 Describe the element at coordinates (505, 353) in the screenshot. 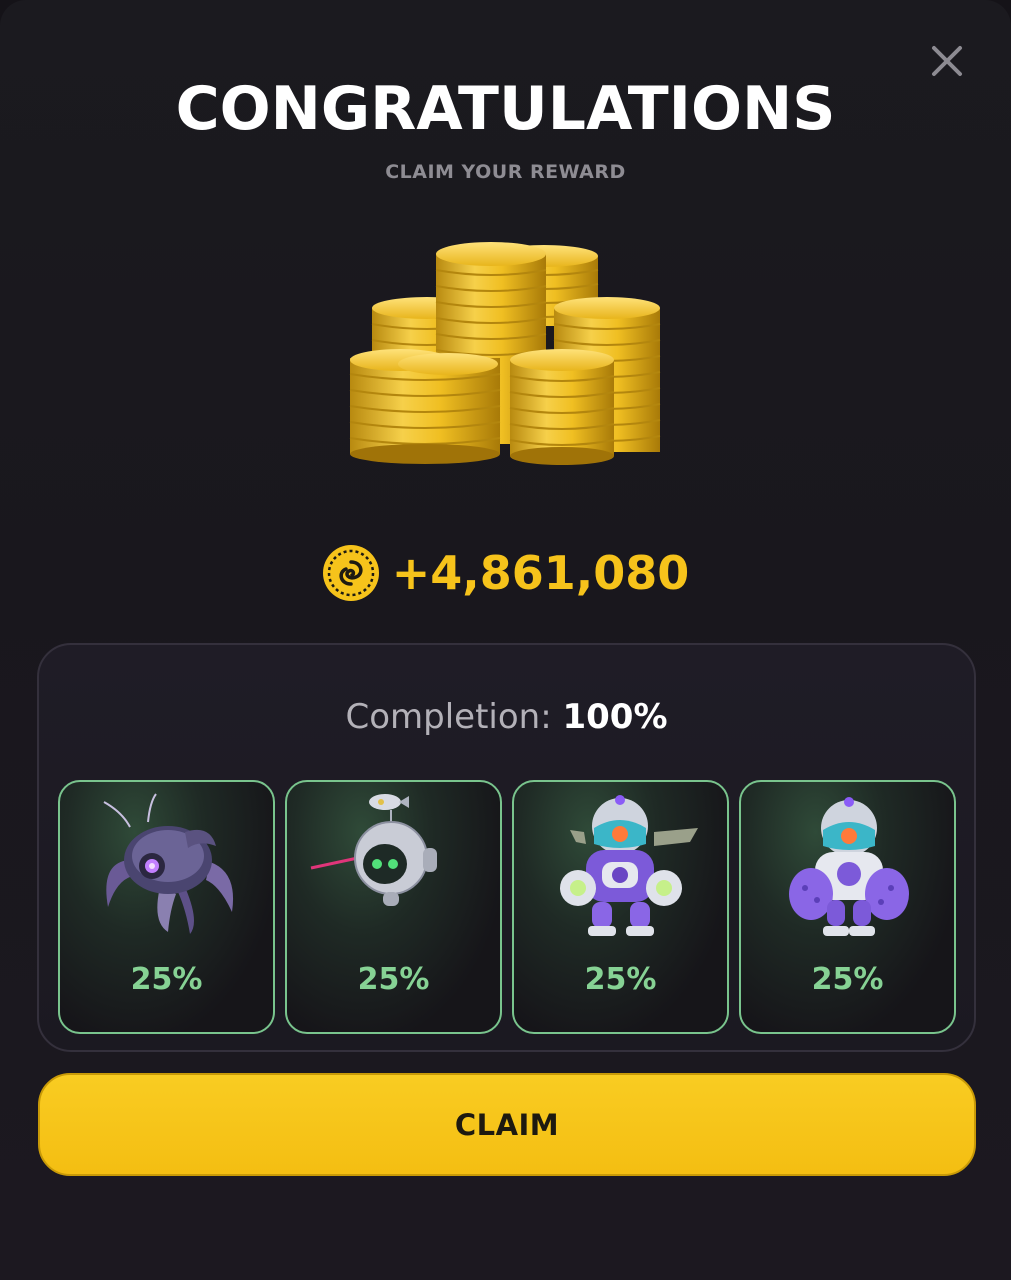

I see `gold-coin-stacks-icon` at that location.